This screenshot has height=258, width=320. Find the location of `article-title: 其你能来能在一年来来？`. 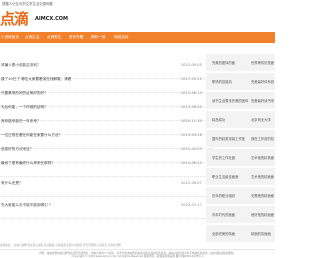

article-title: 其你能来能在一年来来？ is located at coordinates (21, 121).